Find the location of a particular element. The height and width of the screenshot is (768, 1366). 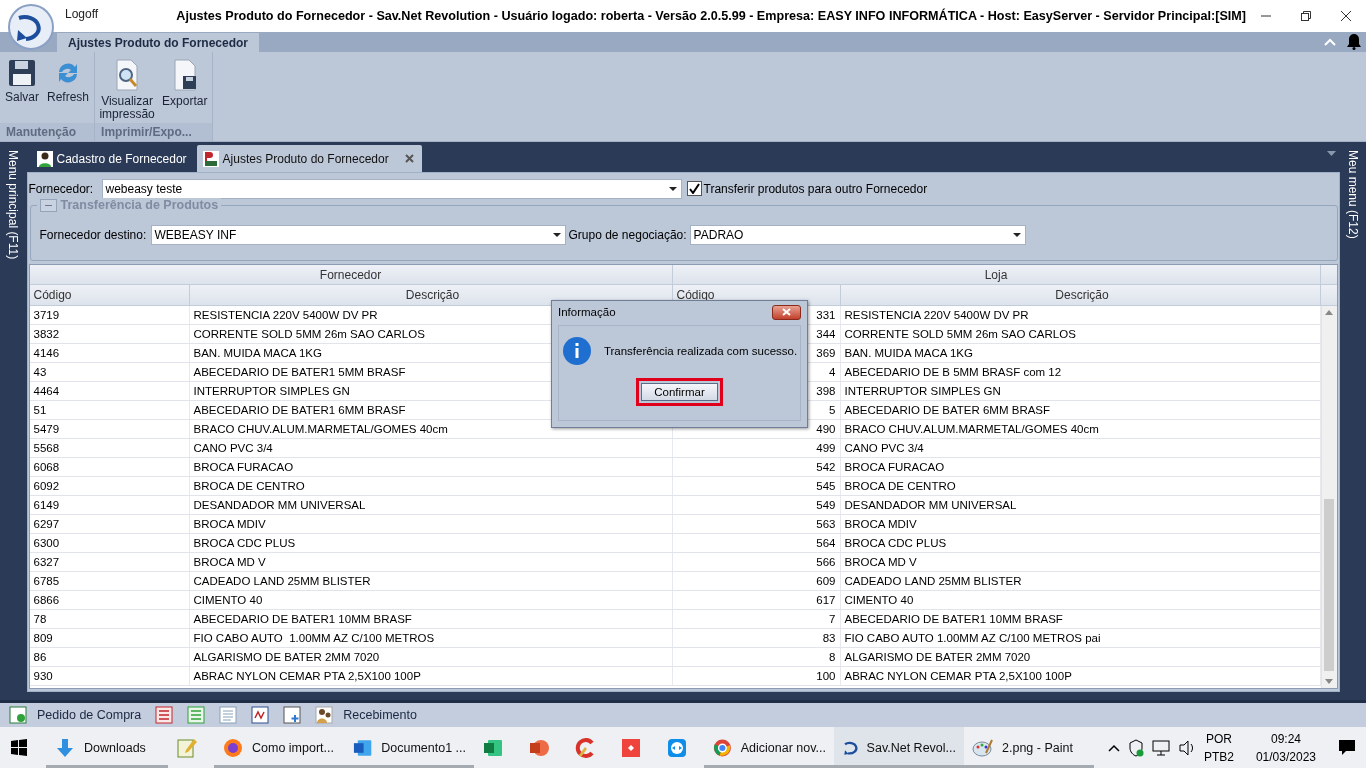

table-cell: BAN. MUIDA MACA 1KG is located at coordinates (1080, 353).